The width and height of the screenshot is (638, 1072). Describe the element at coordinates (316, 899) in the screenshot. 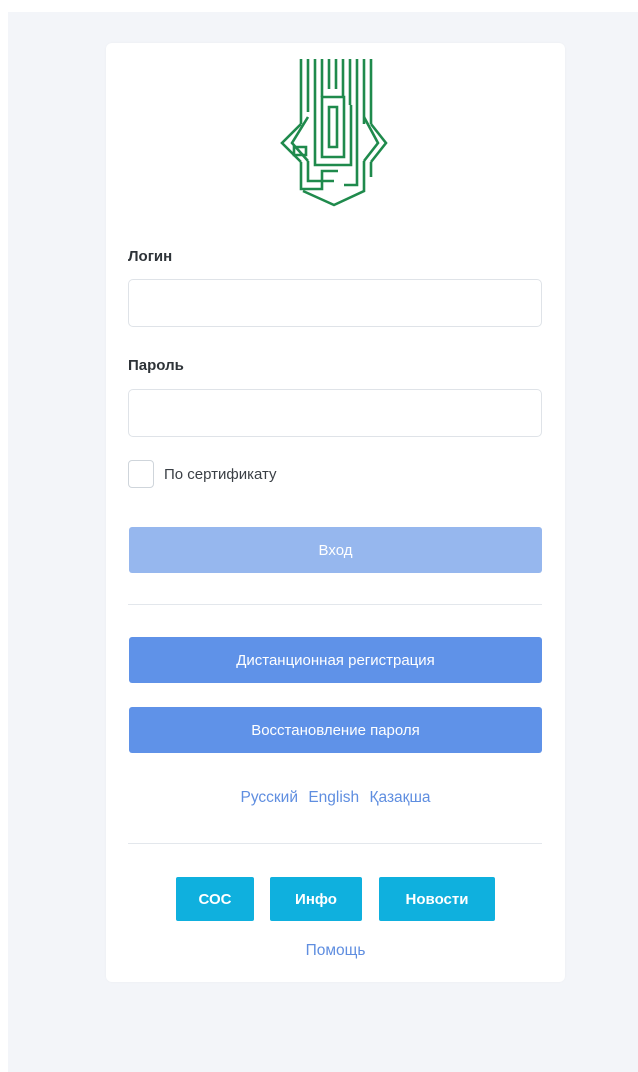

I see `info-button: Инфо` at that location.